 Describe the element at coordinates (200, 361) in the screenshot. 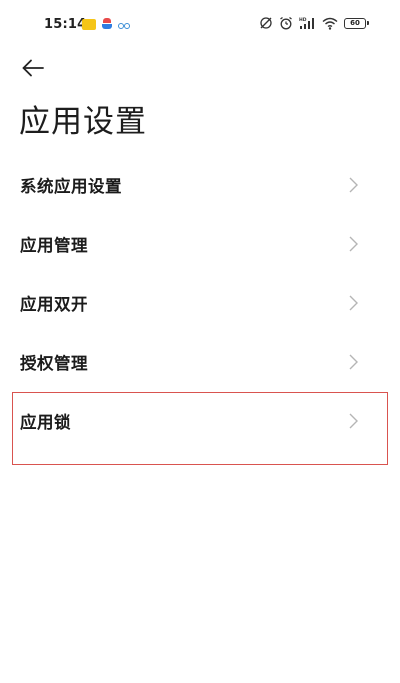

I see `list-item-permission-management: 授权管理` at that location.